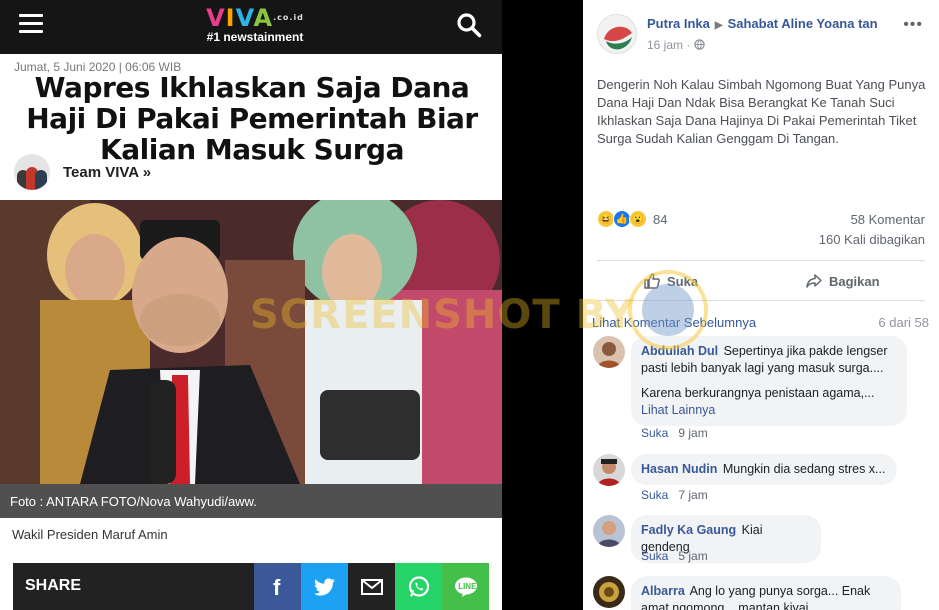  I want to click on like-button: Suka, so click(670, 281).